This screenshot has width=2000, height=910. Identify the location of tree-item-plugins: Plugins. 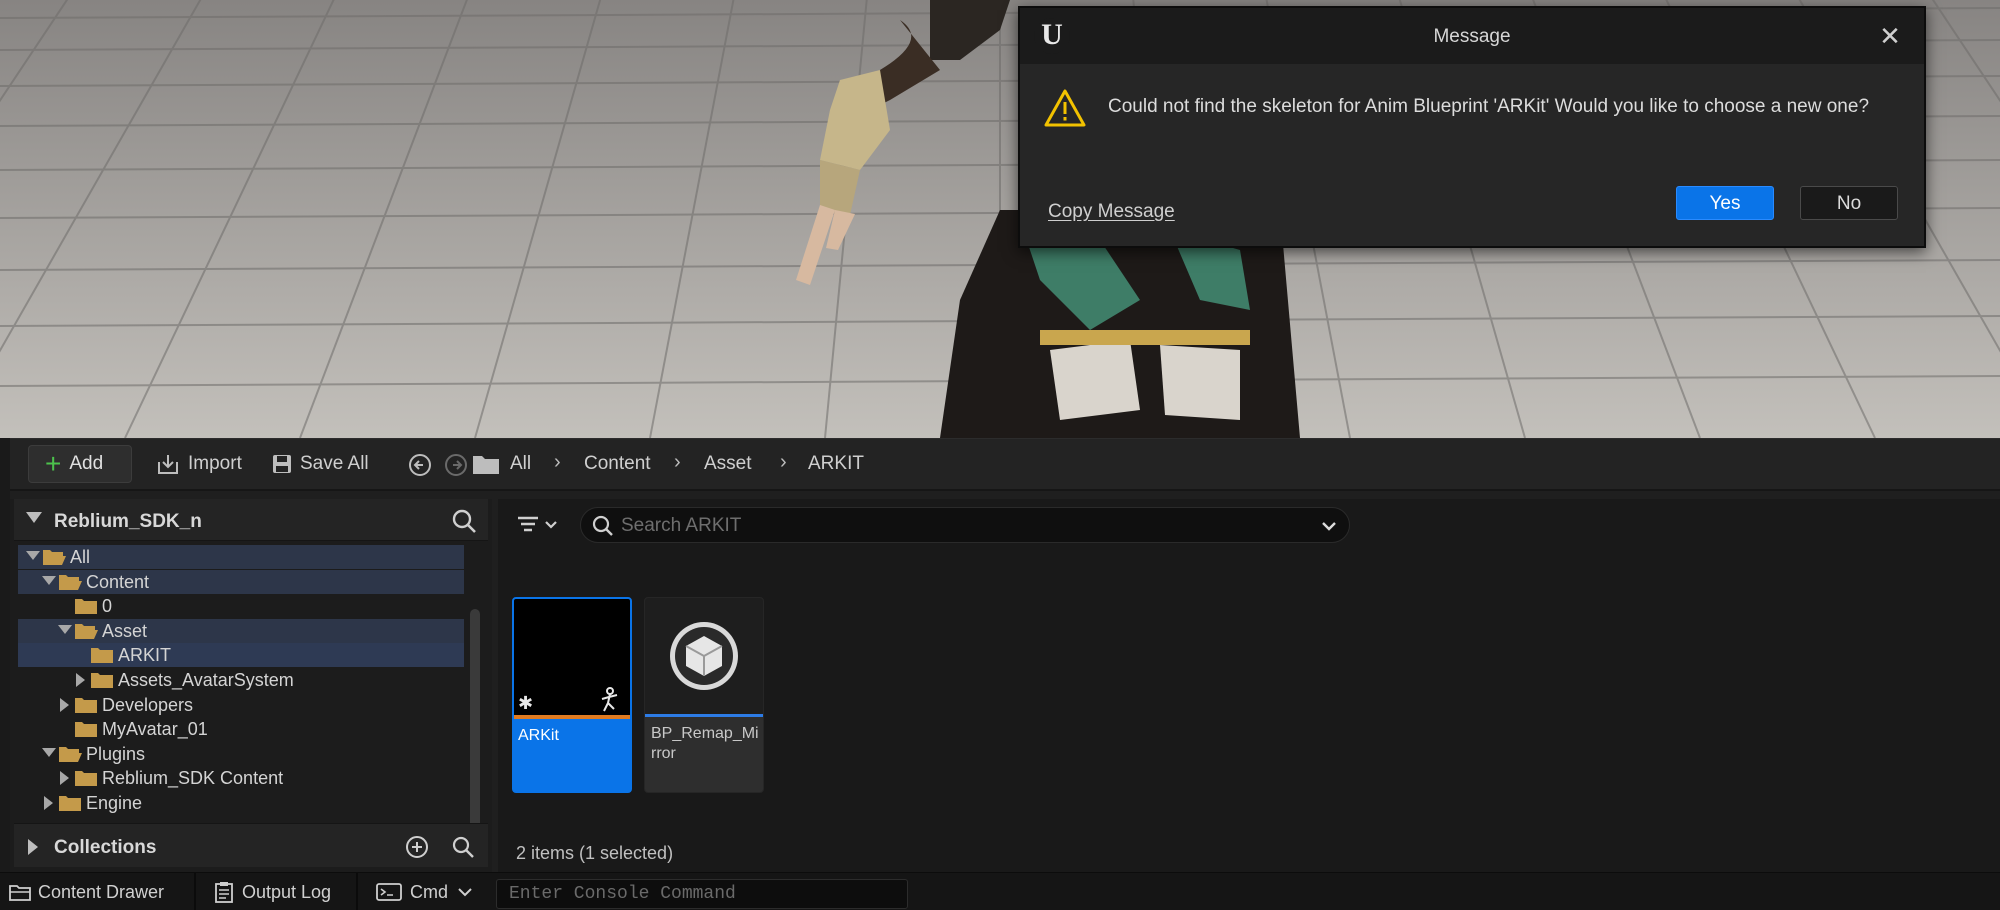
(241, 754).